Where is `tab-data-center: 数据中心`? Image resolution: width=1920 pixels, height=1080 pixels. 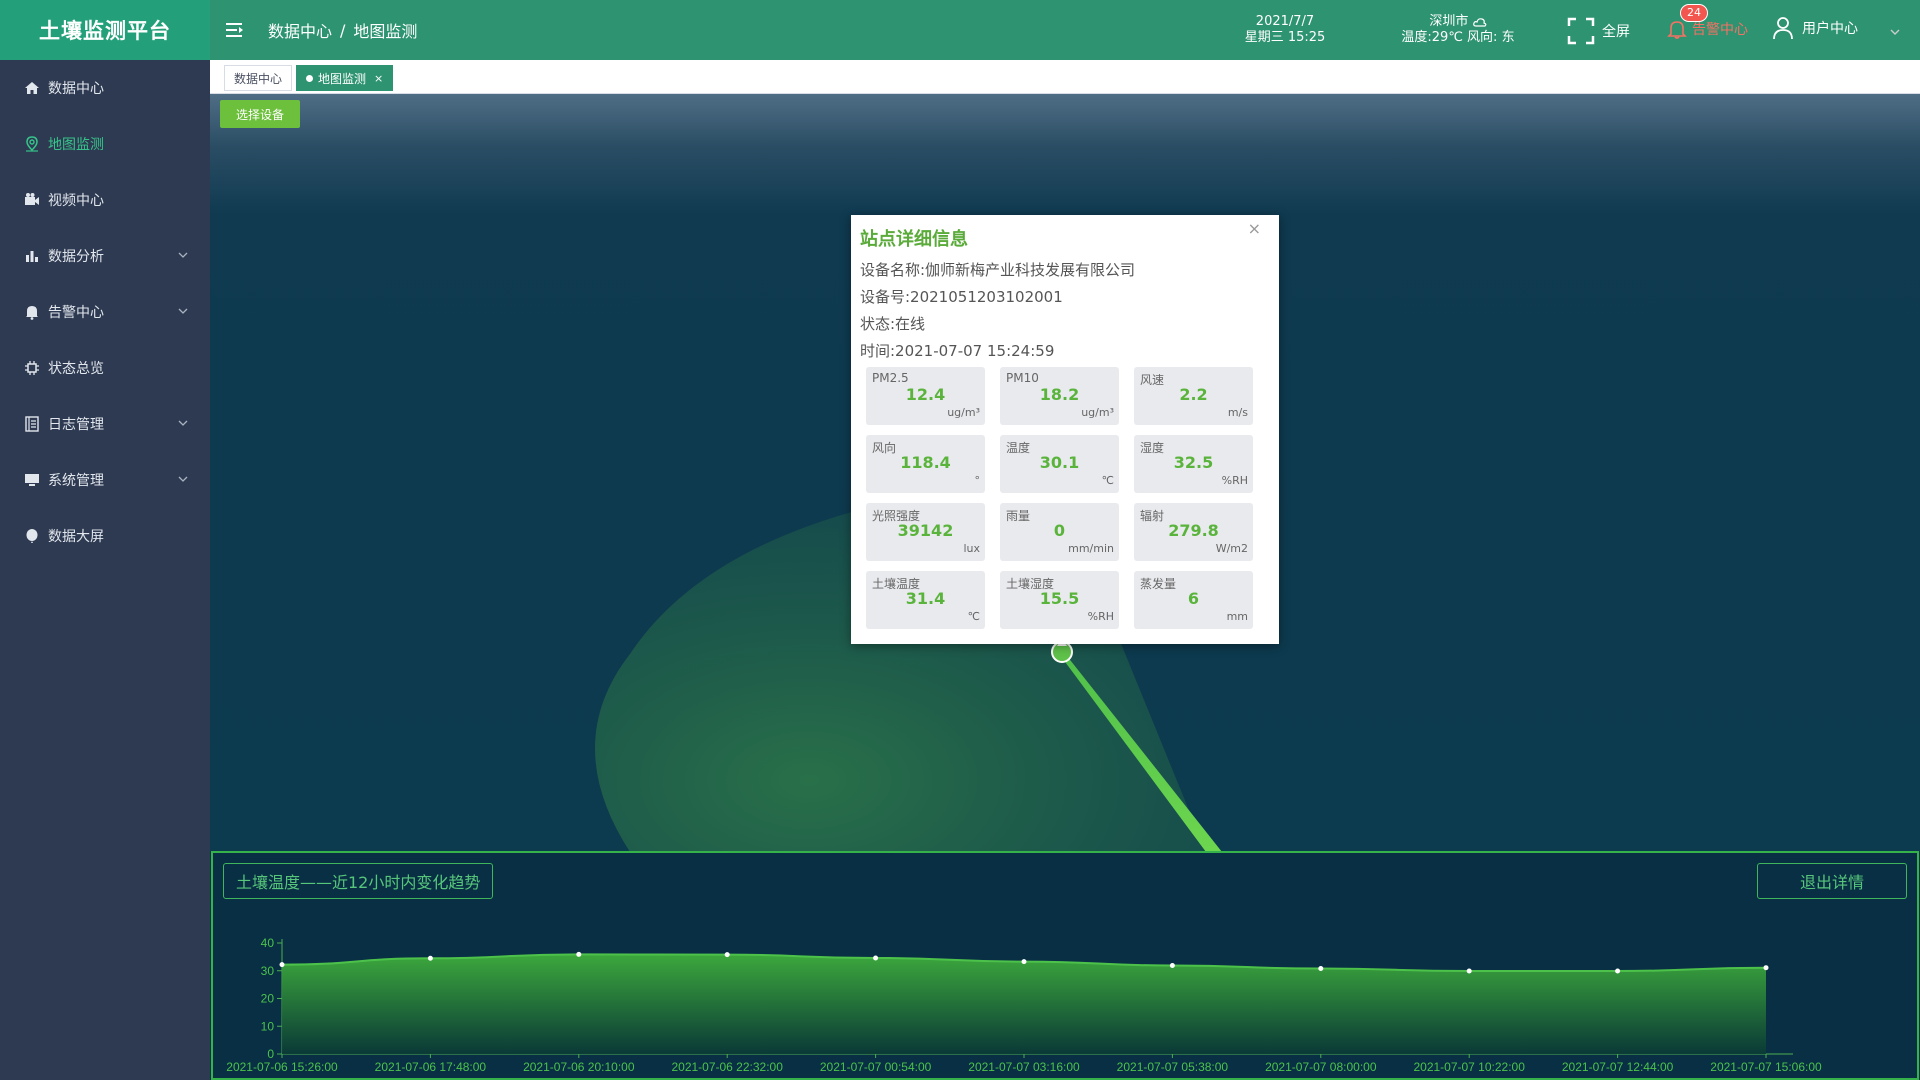
tab-data-center: 数据中心 is located at coordinates (258, 78).